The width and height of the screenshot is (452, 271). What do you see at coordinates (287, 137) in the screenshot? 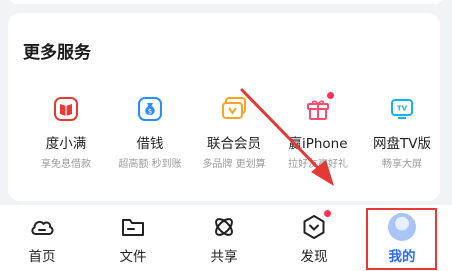
I see `annotation-arrow` at bounding box center [287, 137].